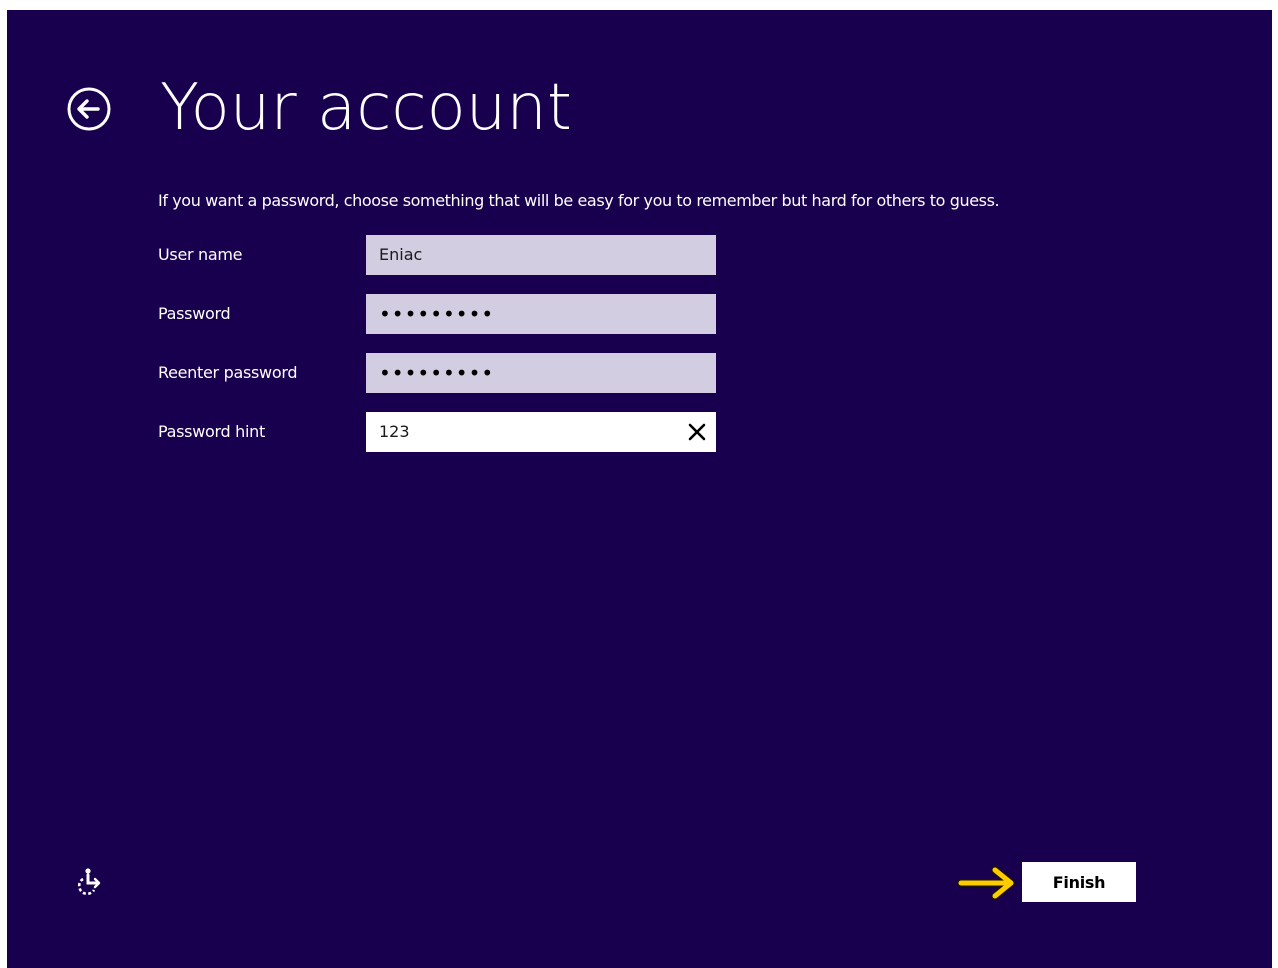 This screenshot has width=1278, height=968. What do you see at coordinates (541, 255) in the screenshot?
I see `user-name-field: Eniac` at bounding box center [541, 255].